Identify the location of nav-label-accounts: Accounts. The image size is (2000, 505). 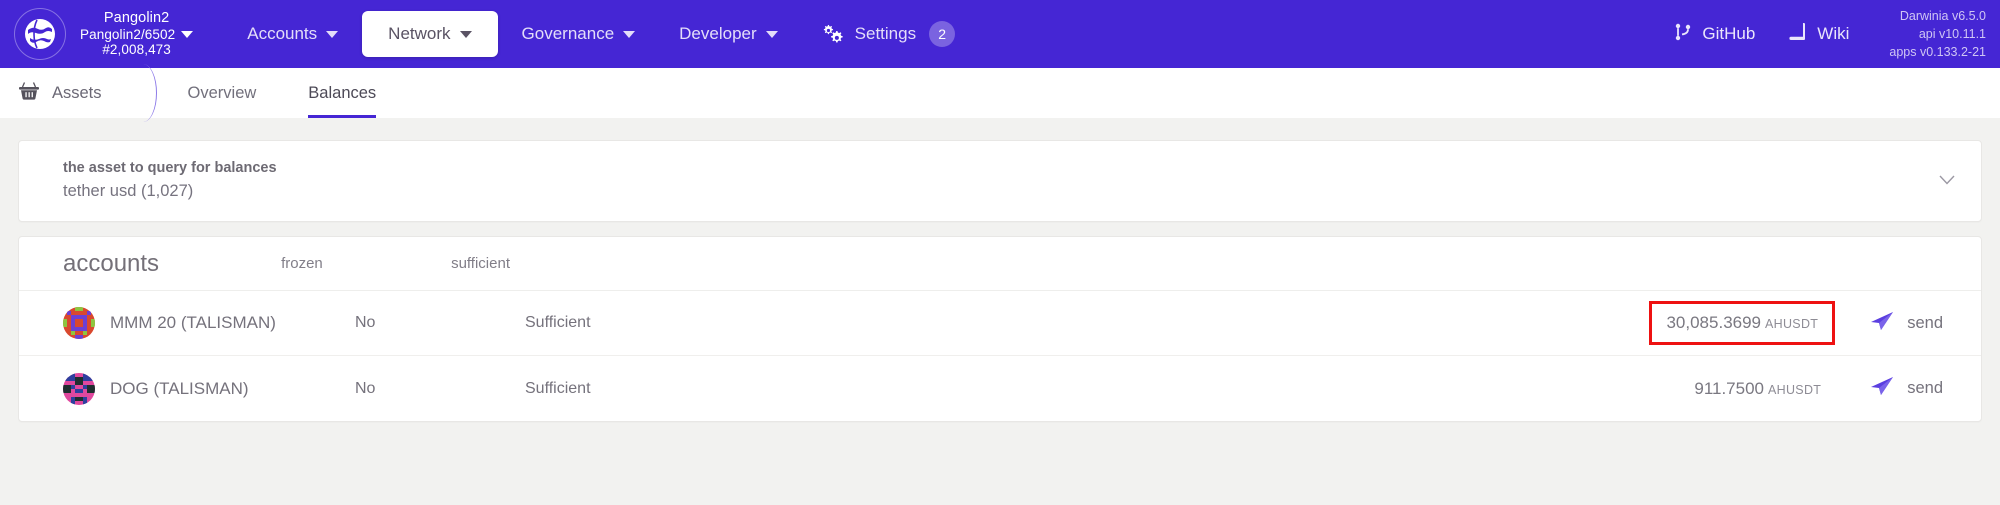
(282, 33).